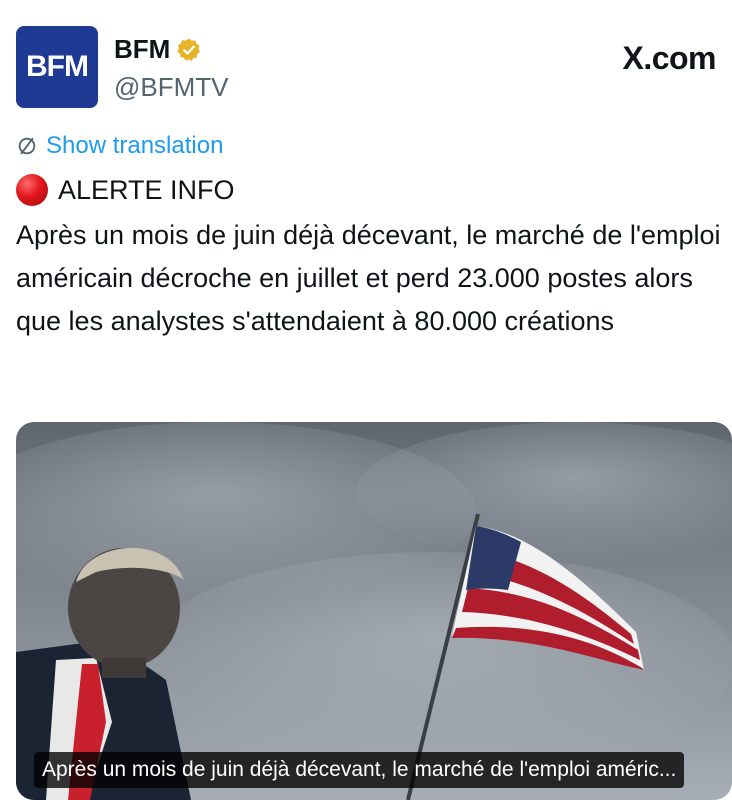  What do you see at coordinates (189, 49) in the screenshot?
I see `verified-badge-icon` at bounding box center [189, 49].